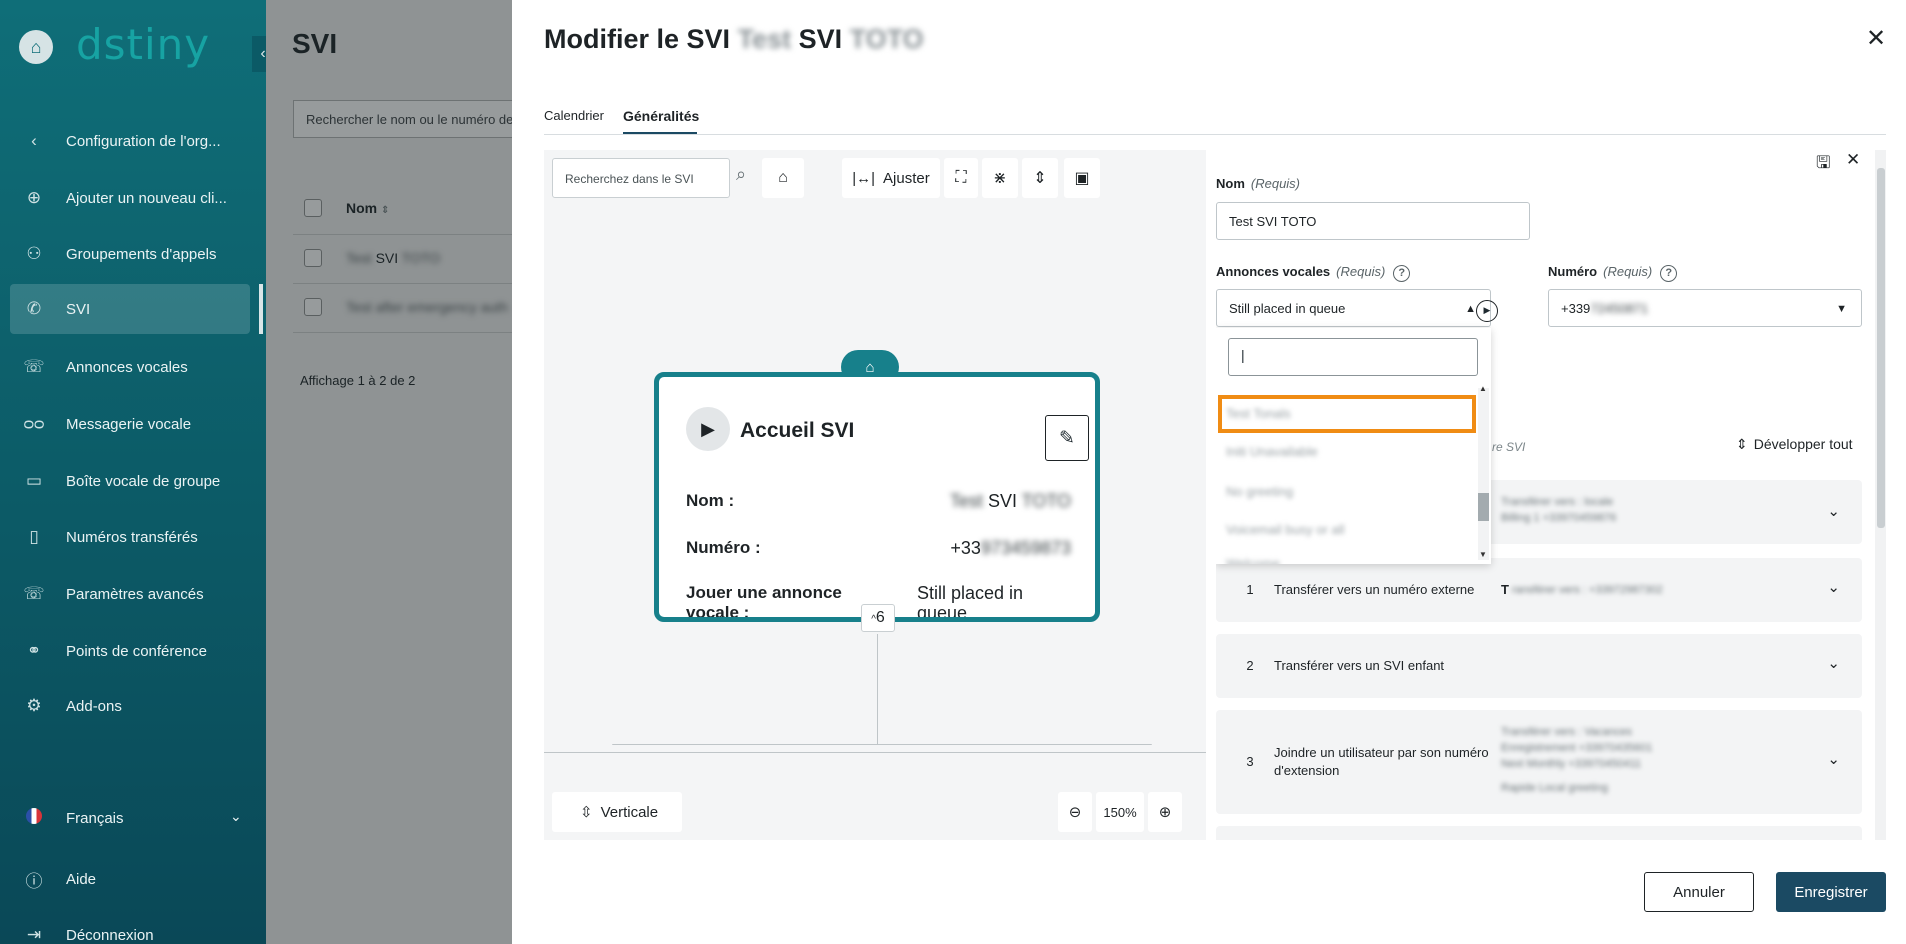  What do you see at coordinates (34, 366) in the screenshot?
I see `voice-announcement-icon: ☏` at bounding box center [34, 366].